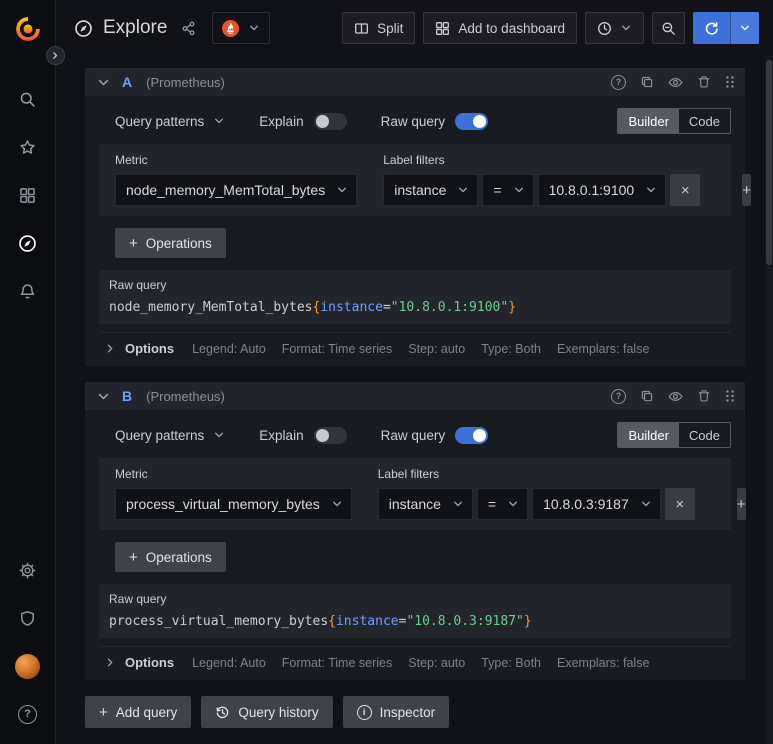 The height and width of the screenshot is (744, 773). I want to click on sidebar-item-help: ?, so click(28, 714).